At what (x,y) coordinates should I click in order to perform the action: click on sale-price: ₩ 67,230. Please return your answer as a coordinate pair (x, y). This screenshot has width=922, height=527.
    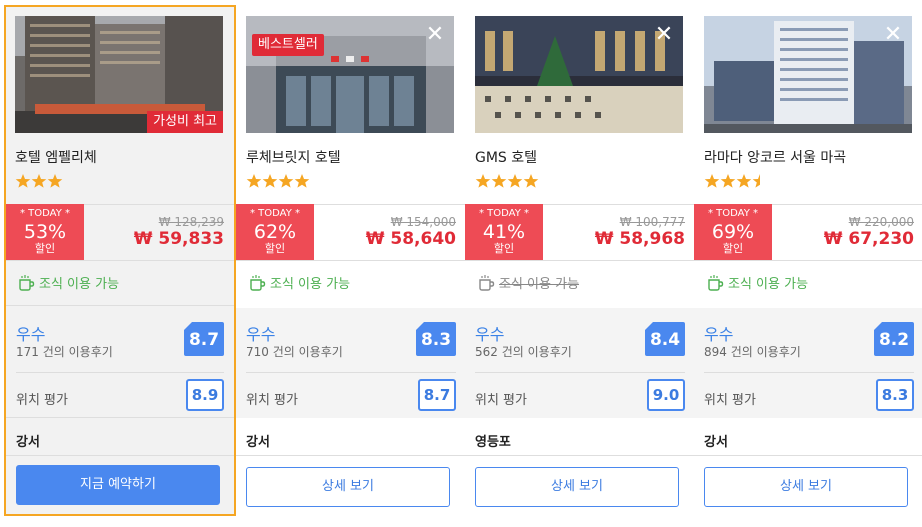
    Looking at the image, I should click on (868, 239).